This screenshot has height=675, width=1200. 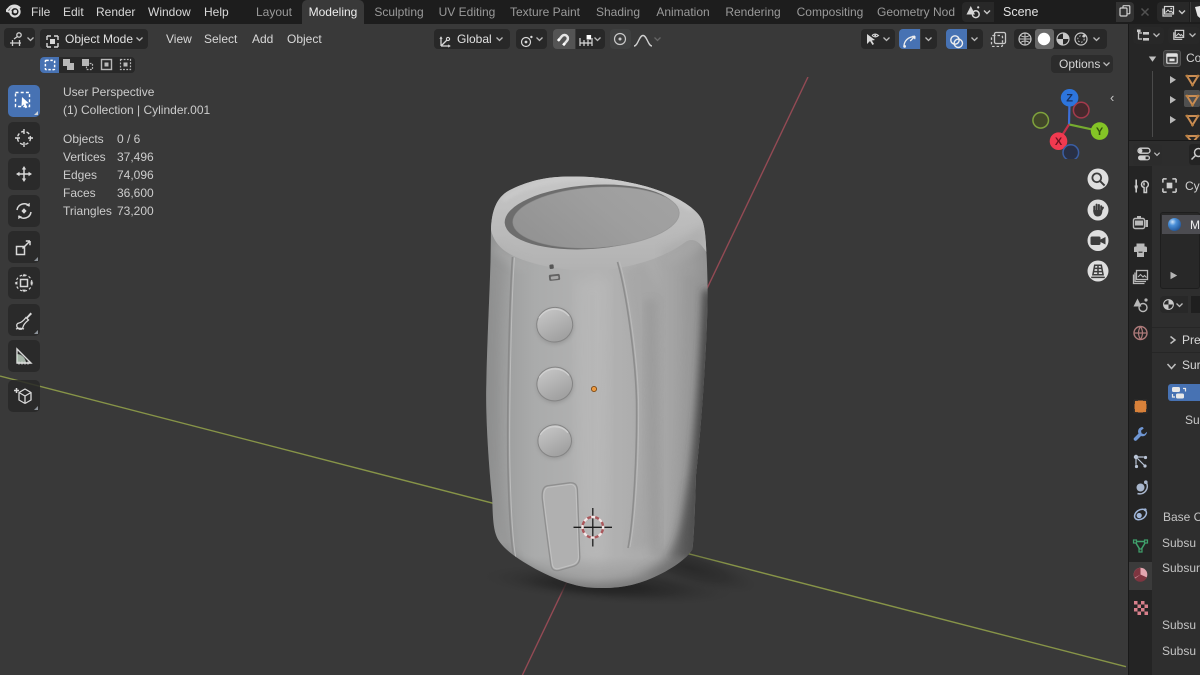 I want to click on svg-text: Y, so click(x=1100, y=132).